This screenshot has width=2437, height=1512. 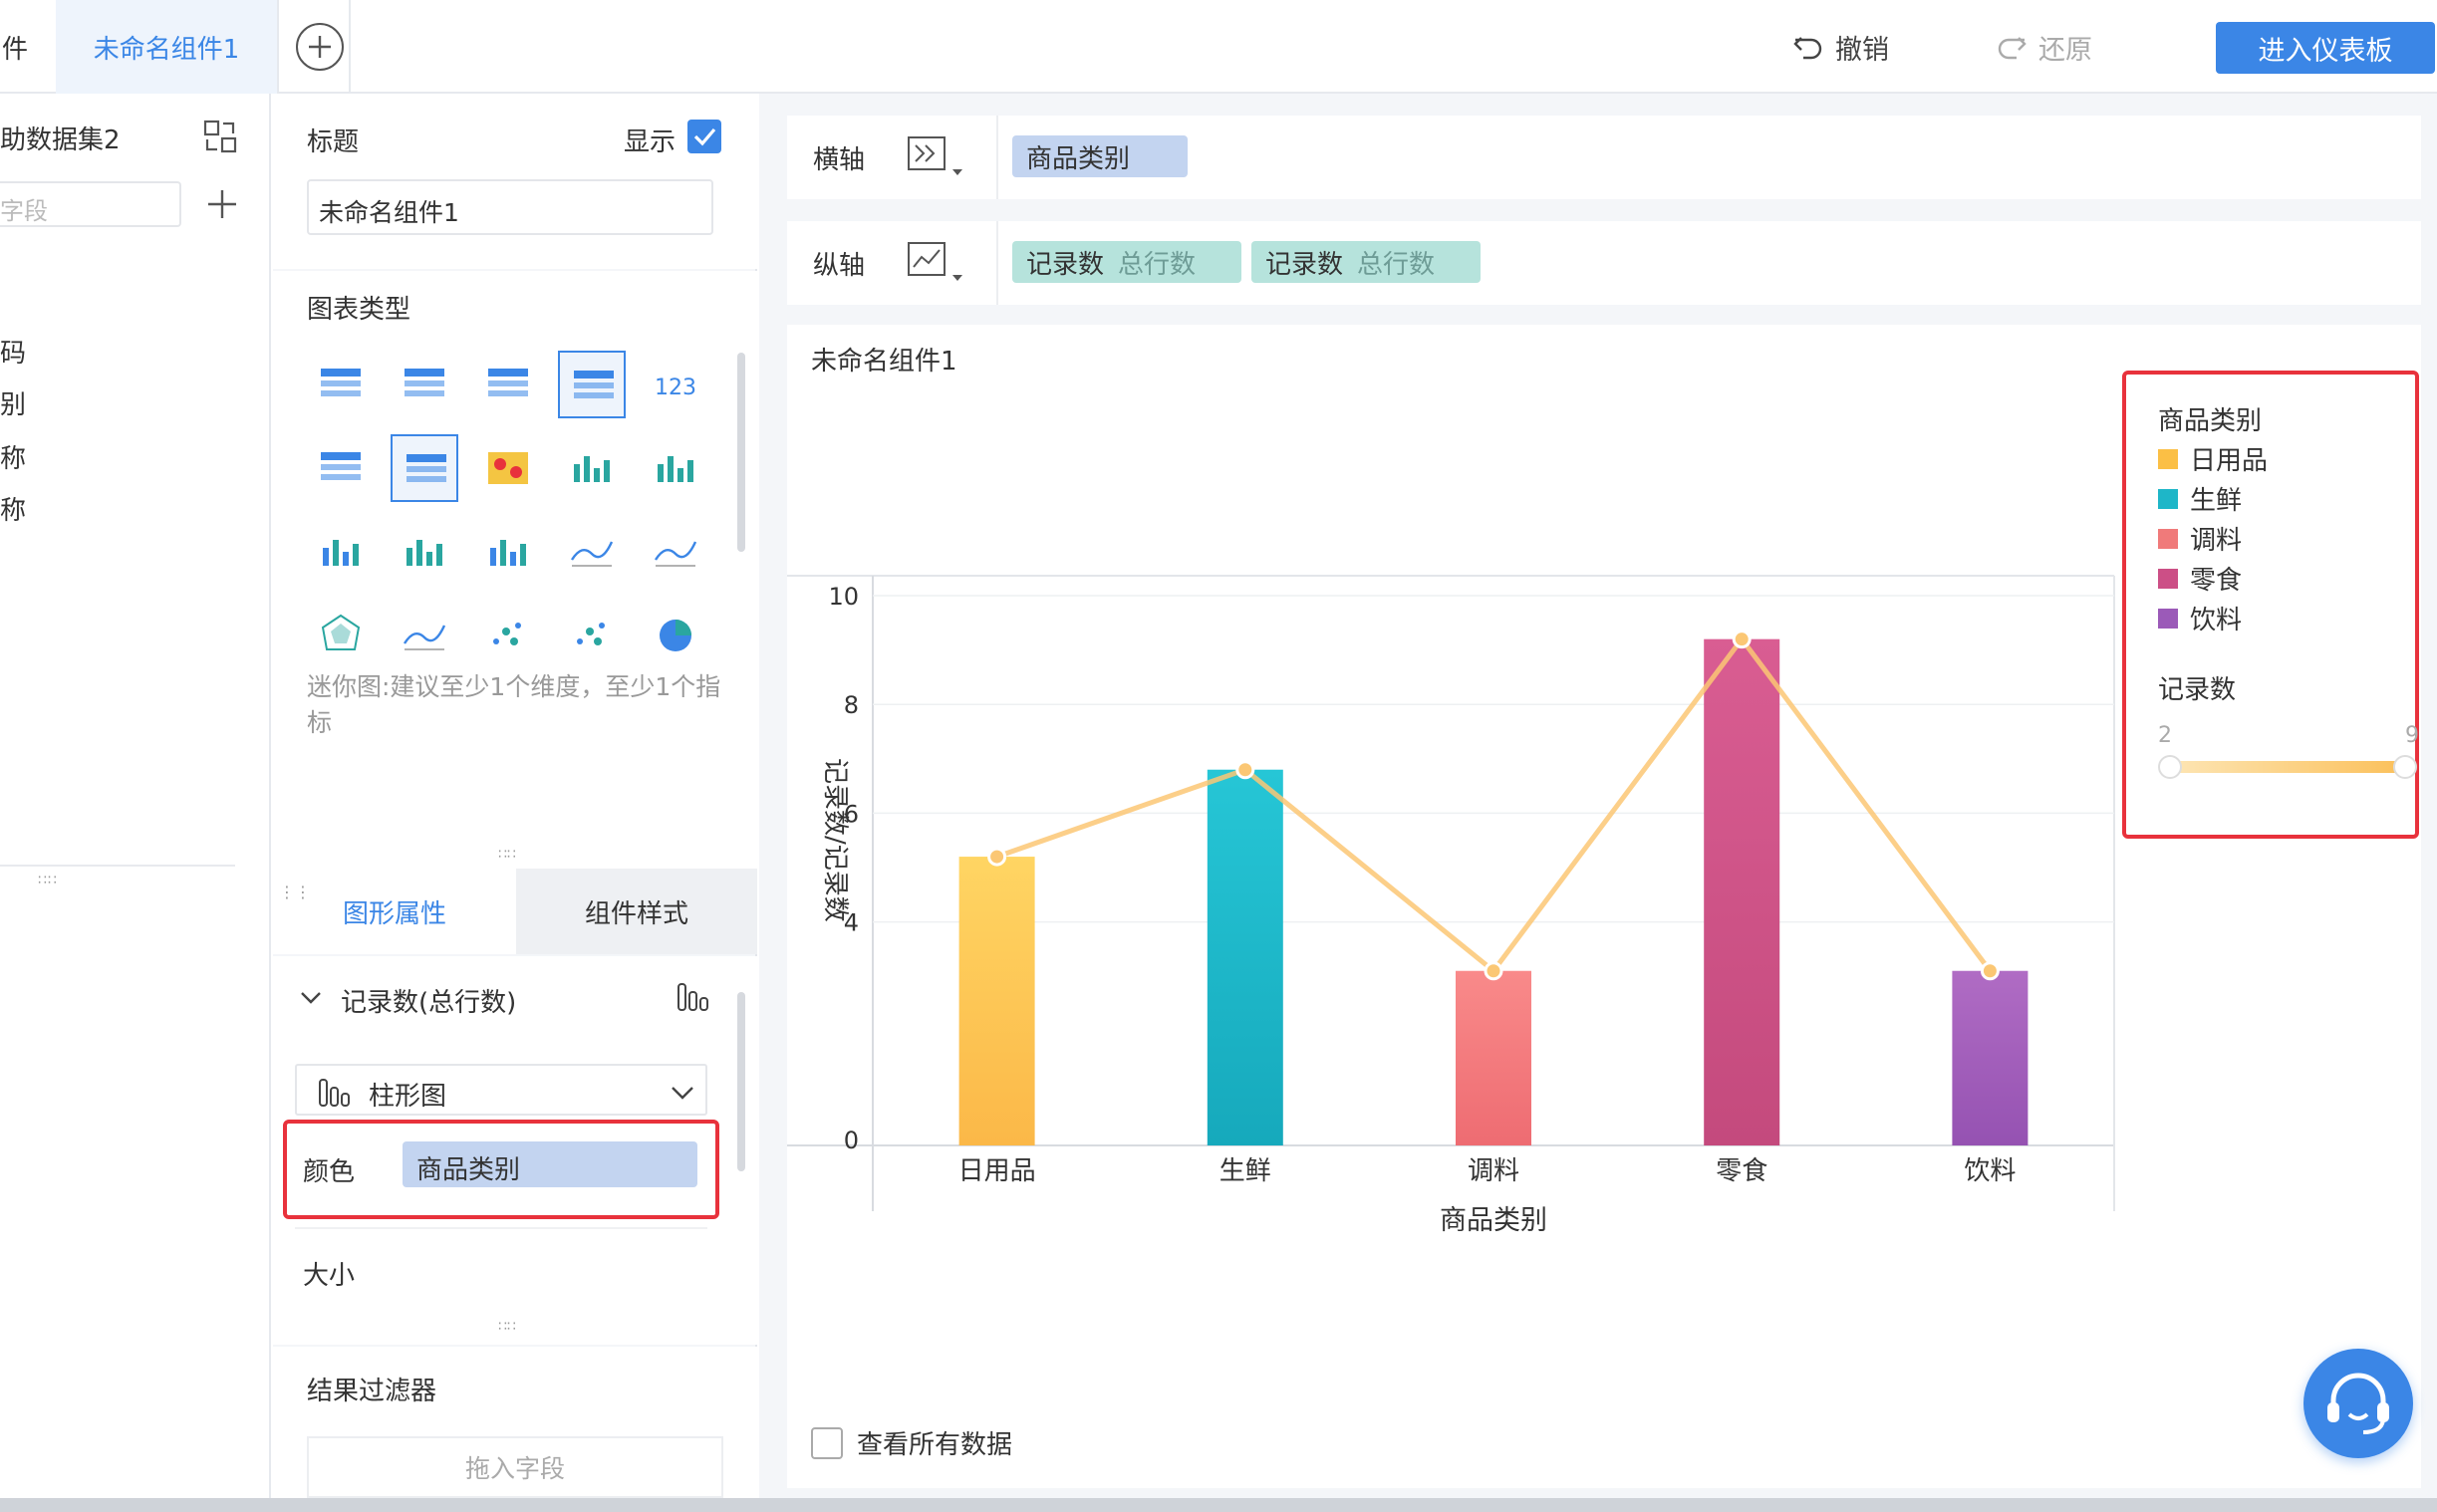 I want to click on y-axis-sort-button, so click(x=936, y=262).